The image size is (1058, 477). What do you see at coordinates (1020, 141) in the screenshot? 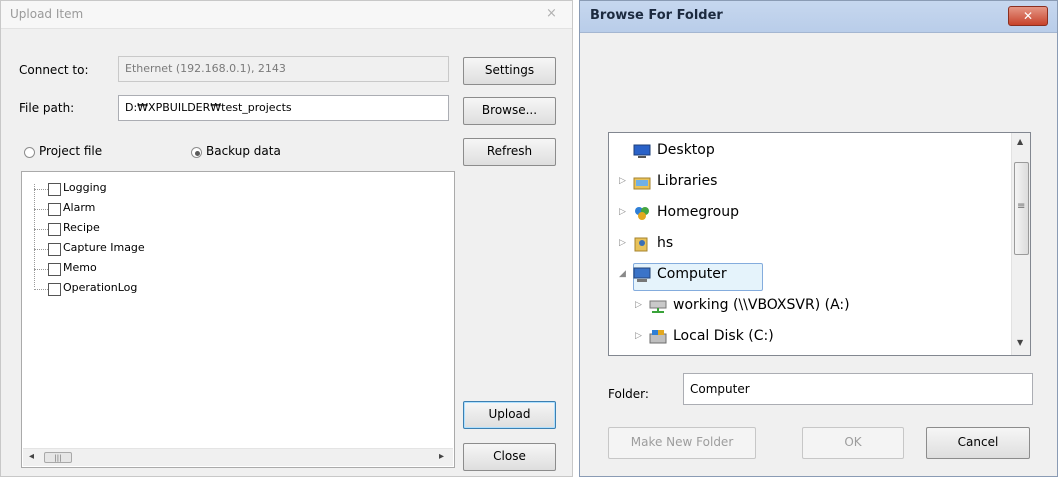
I see `scroll-up-icon: ▲` at bounding box center [1020, 141].